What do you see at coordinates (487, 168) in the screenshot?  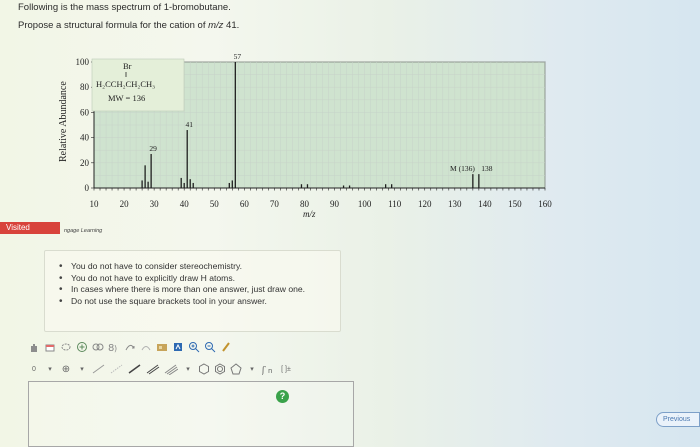 I see `peak-label: 138` at bounding box center [487, 168].